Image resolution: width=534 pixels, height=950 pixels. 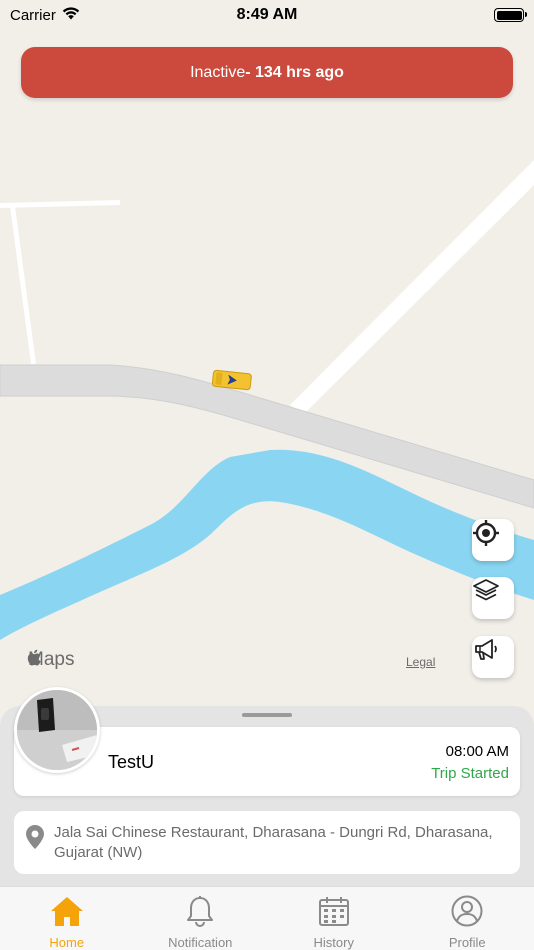 I want to click on tab-history: History, so click(x=334, y=918).